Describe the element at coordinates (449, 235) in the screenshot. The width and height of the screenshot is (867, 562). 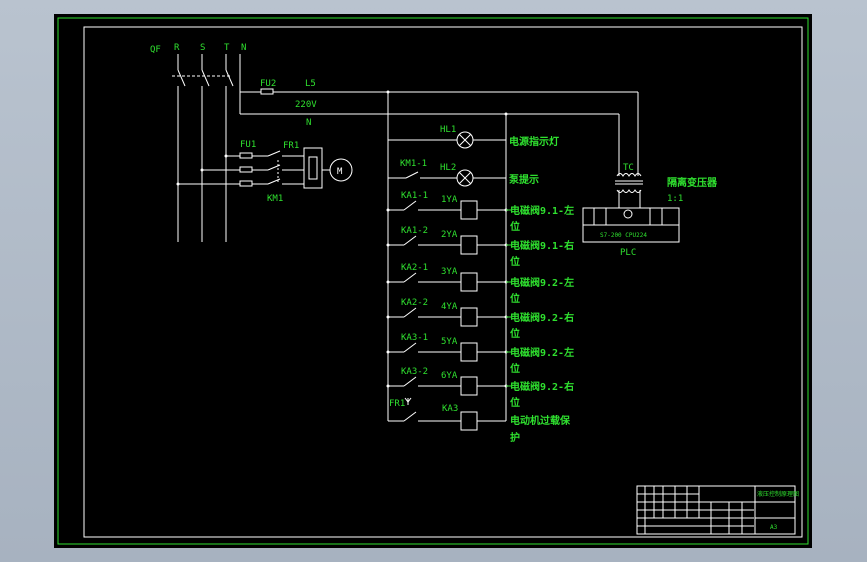
I see `label-coil-2ya: 2YA` at that location.